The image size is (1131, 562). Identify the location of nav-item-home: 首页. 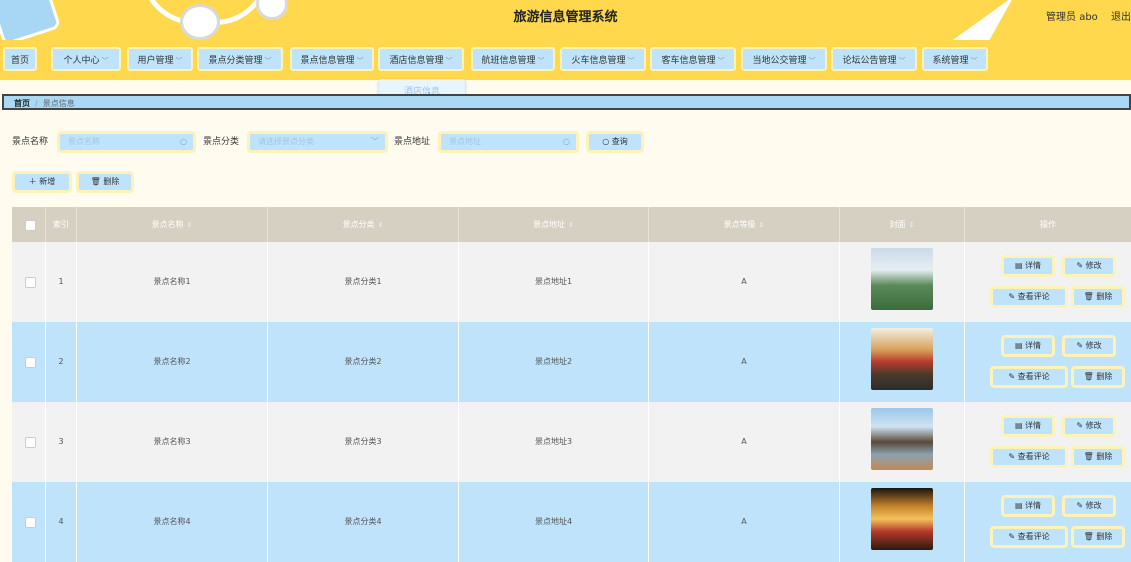
(20, 59).